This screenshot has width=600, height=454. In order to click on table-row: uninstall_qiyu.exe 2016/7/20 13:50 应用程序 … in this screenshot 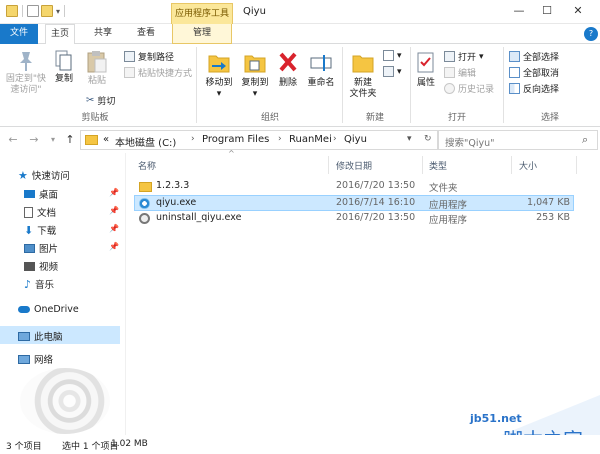, I will do `click(354, 219)`.